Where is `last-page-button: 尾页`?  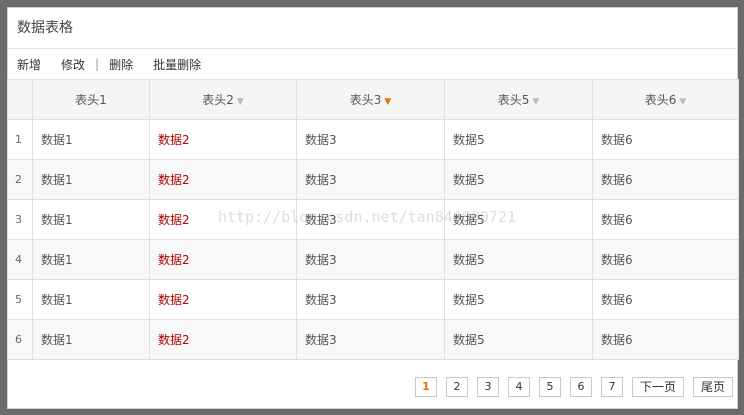 last-page-button: 尾页 is located at coordinates (712, 387).